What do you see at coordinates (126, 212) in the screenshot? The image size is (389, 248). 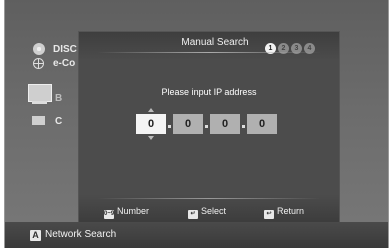 I see `hint-number: 0~9 Number` at bounding box center [126, 212].